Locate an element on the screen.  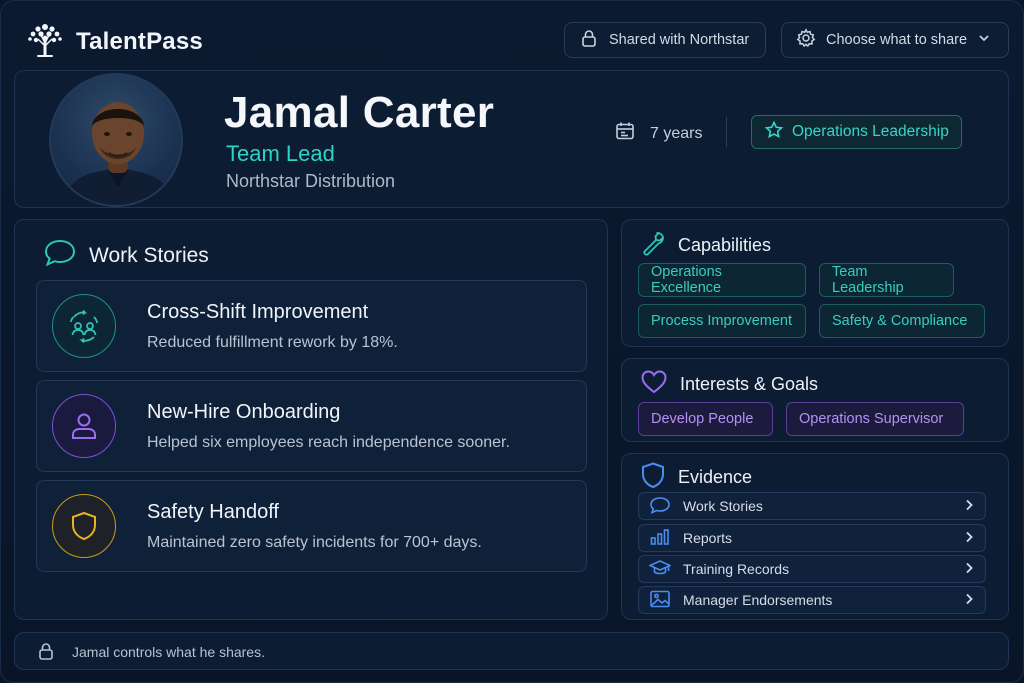
story-title: Cross-Shift Improvement is located at coordinates (258, 312).